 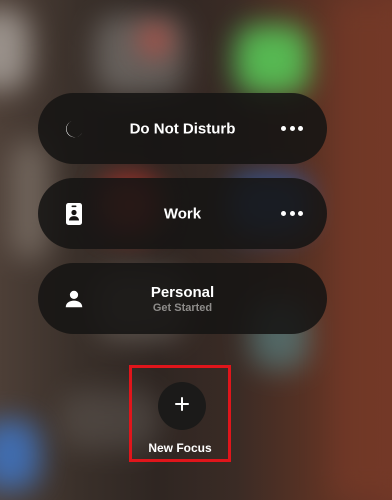 I want to click on new-focus-button, so click(x=182, y=406).